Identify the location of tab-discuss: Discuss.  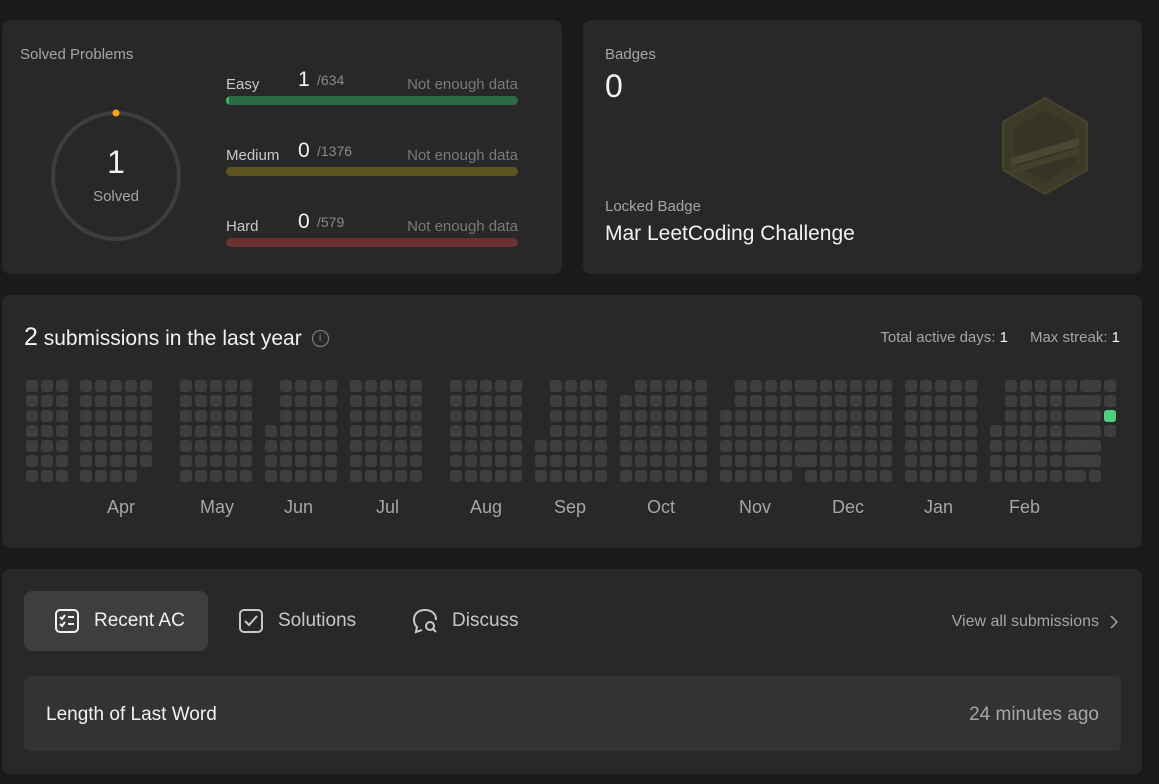
(477, 621).